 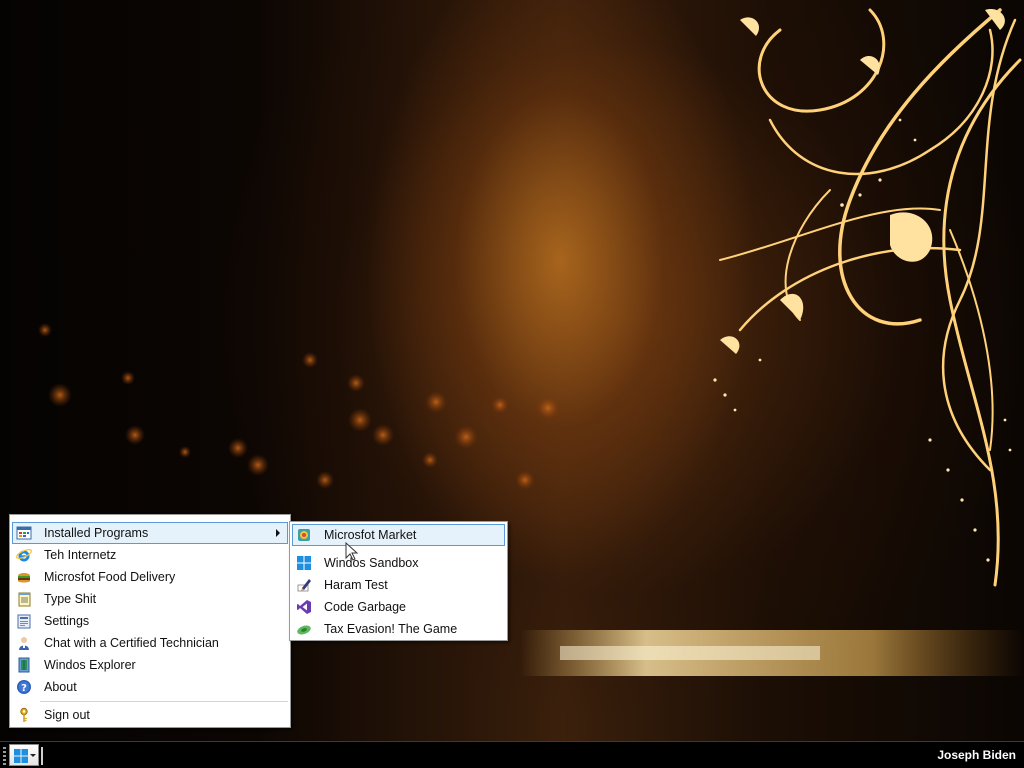 I want to click on food-delivery-label: Microsfot Food Delivery, so click(x=110, y=577).